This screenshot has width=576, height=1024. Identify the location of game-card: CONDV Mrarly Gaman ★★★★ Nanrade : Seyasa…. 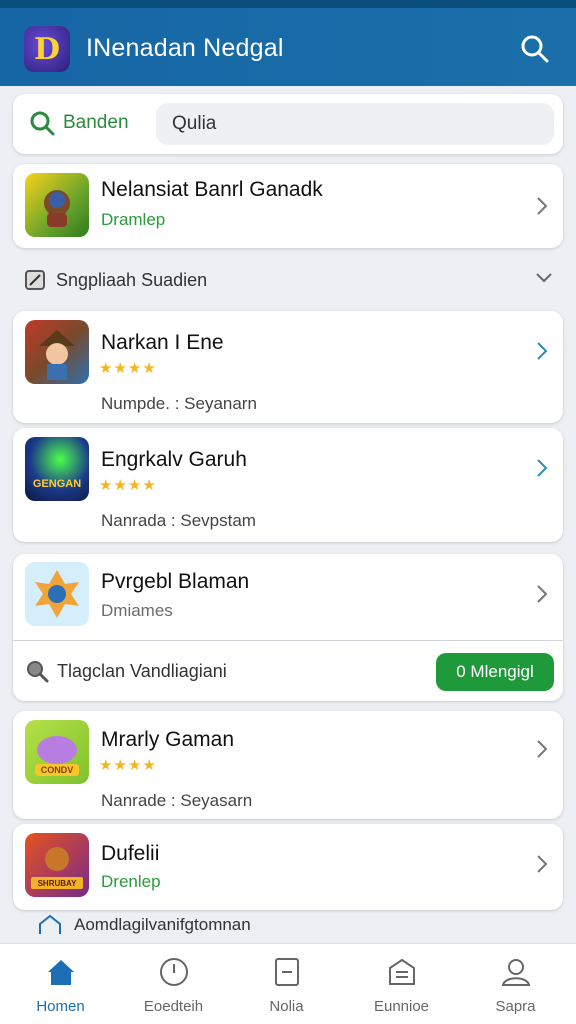
(288, 765).